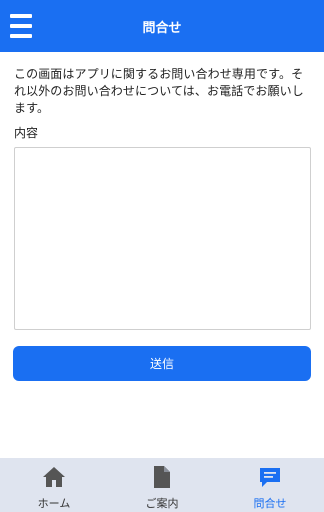  Describe the element at coordinates (162, 363) in the screenshot. I see `send-button: 送信` at that location.